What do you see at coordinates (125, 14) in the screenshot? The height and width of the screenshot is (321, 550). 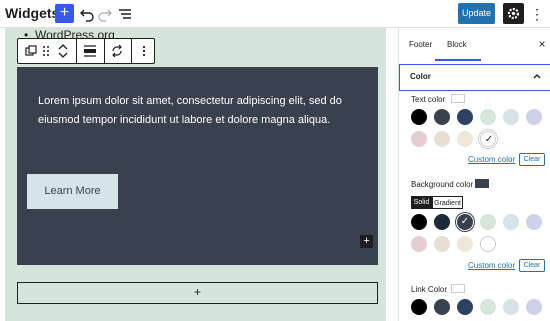 I see `list-view-icon` at bounding box center [125, 14].